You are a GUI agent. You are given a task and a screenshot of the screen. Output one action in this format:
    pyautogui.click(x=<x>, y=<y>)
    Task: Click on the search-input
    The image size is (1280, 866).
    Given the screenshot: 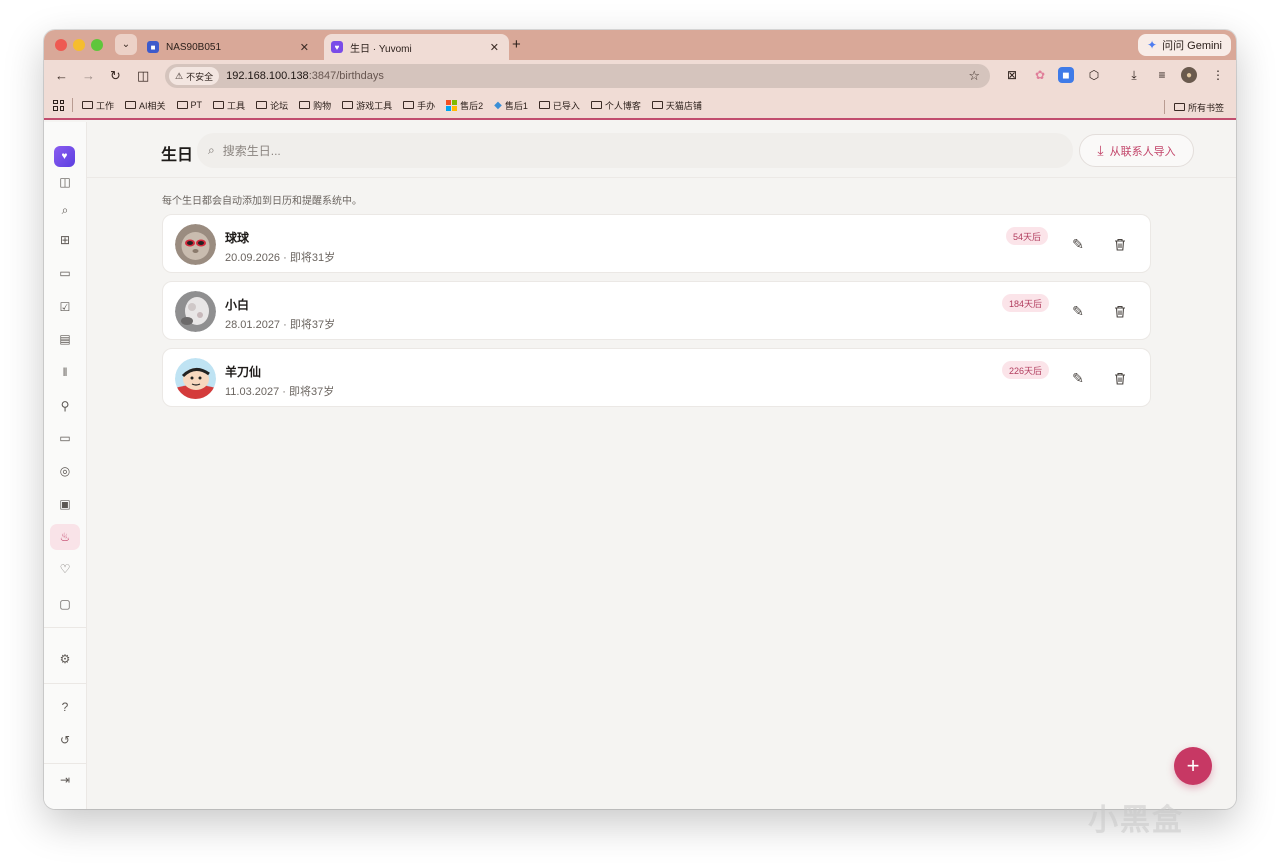 What is the action you would take?
    pyautogui.click(x=612, y=150)
    